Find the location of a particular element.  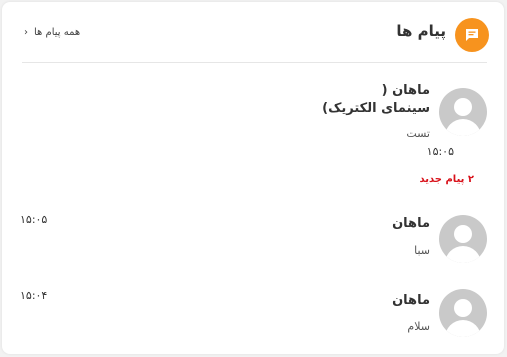

message-preview: سلام is located at coordinates (418, 326).